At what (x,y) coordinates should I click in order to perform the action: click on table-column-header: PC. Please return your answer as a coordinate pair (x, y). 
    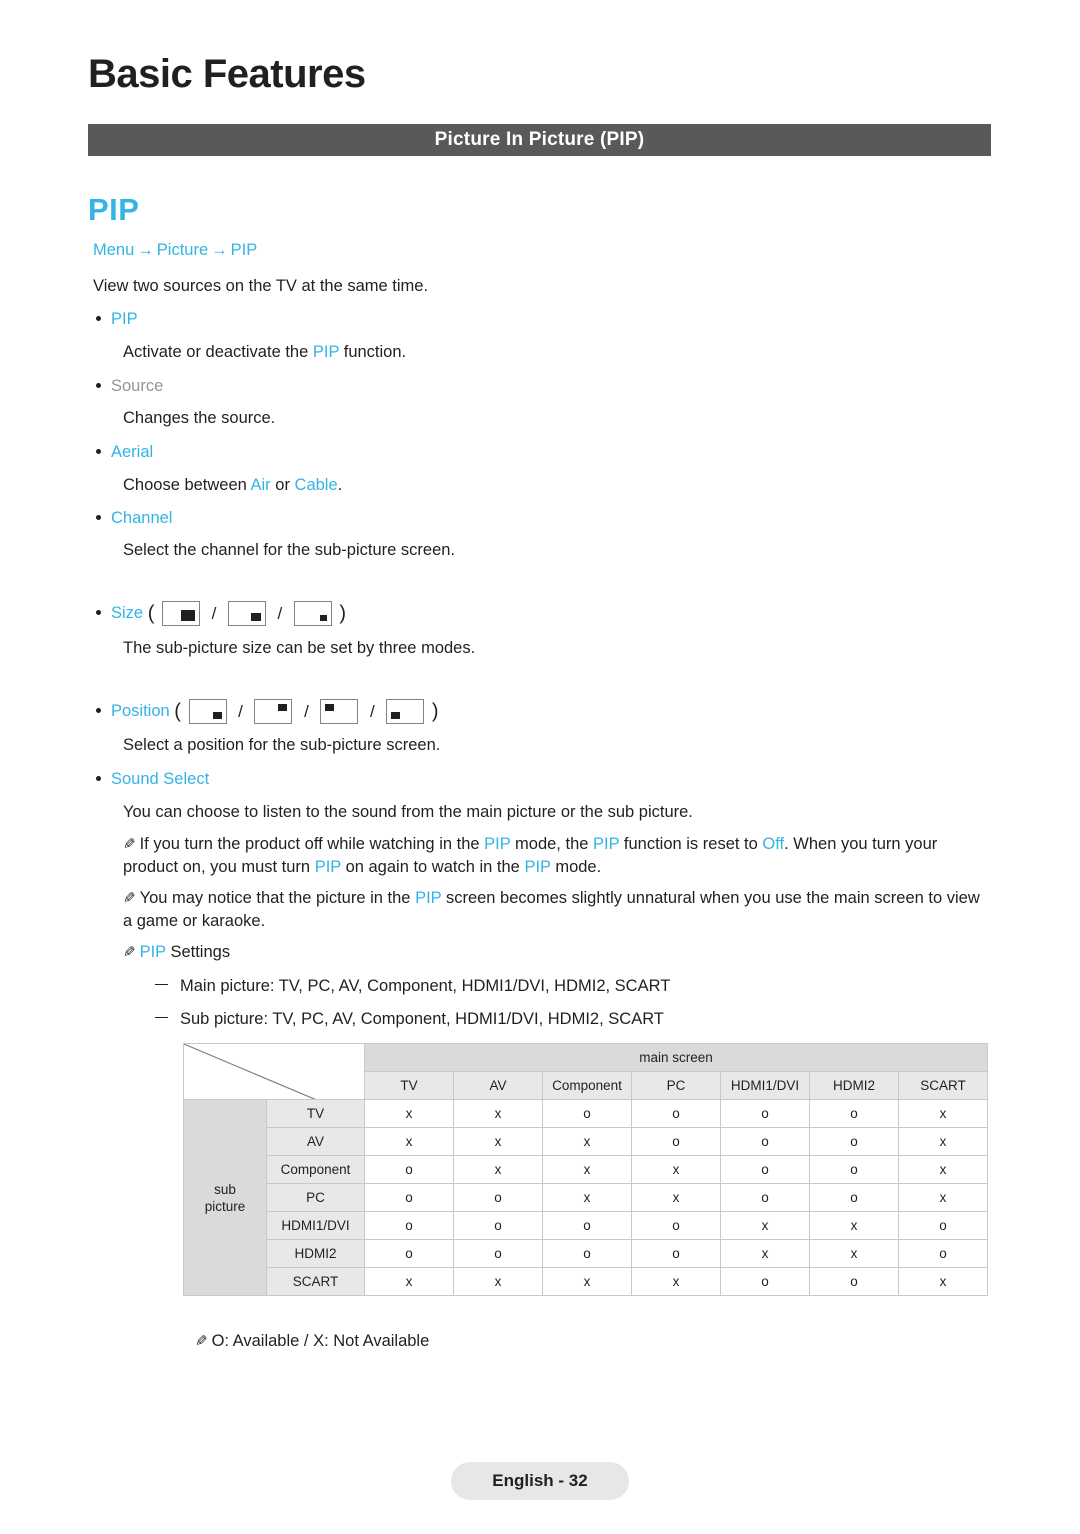
    Looking at the image, I should click on (676, 1085).